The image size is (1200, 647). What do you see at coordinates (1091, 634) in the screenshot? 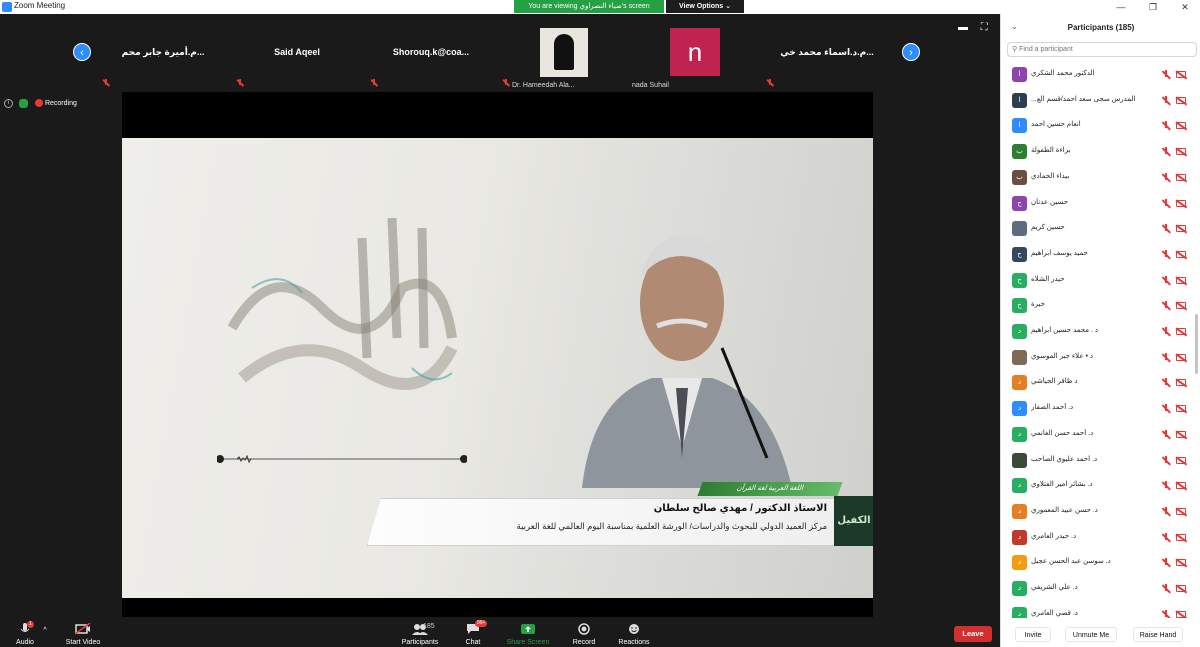
I see `unmute-me-button: Unmute Me` at bounding box center [1091, 634].